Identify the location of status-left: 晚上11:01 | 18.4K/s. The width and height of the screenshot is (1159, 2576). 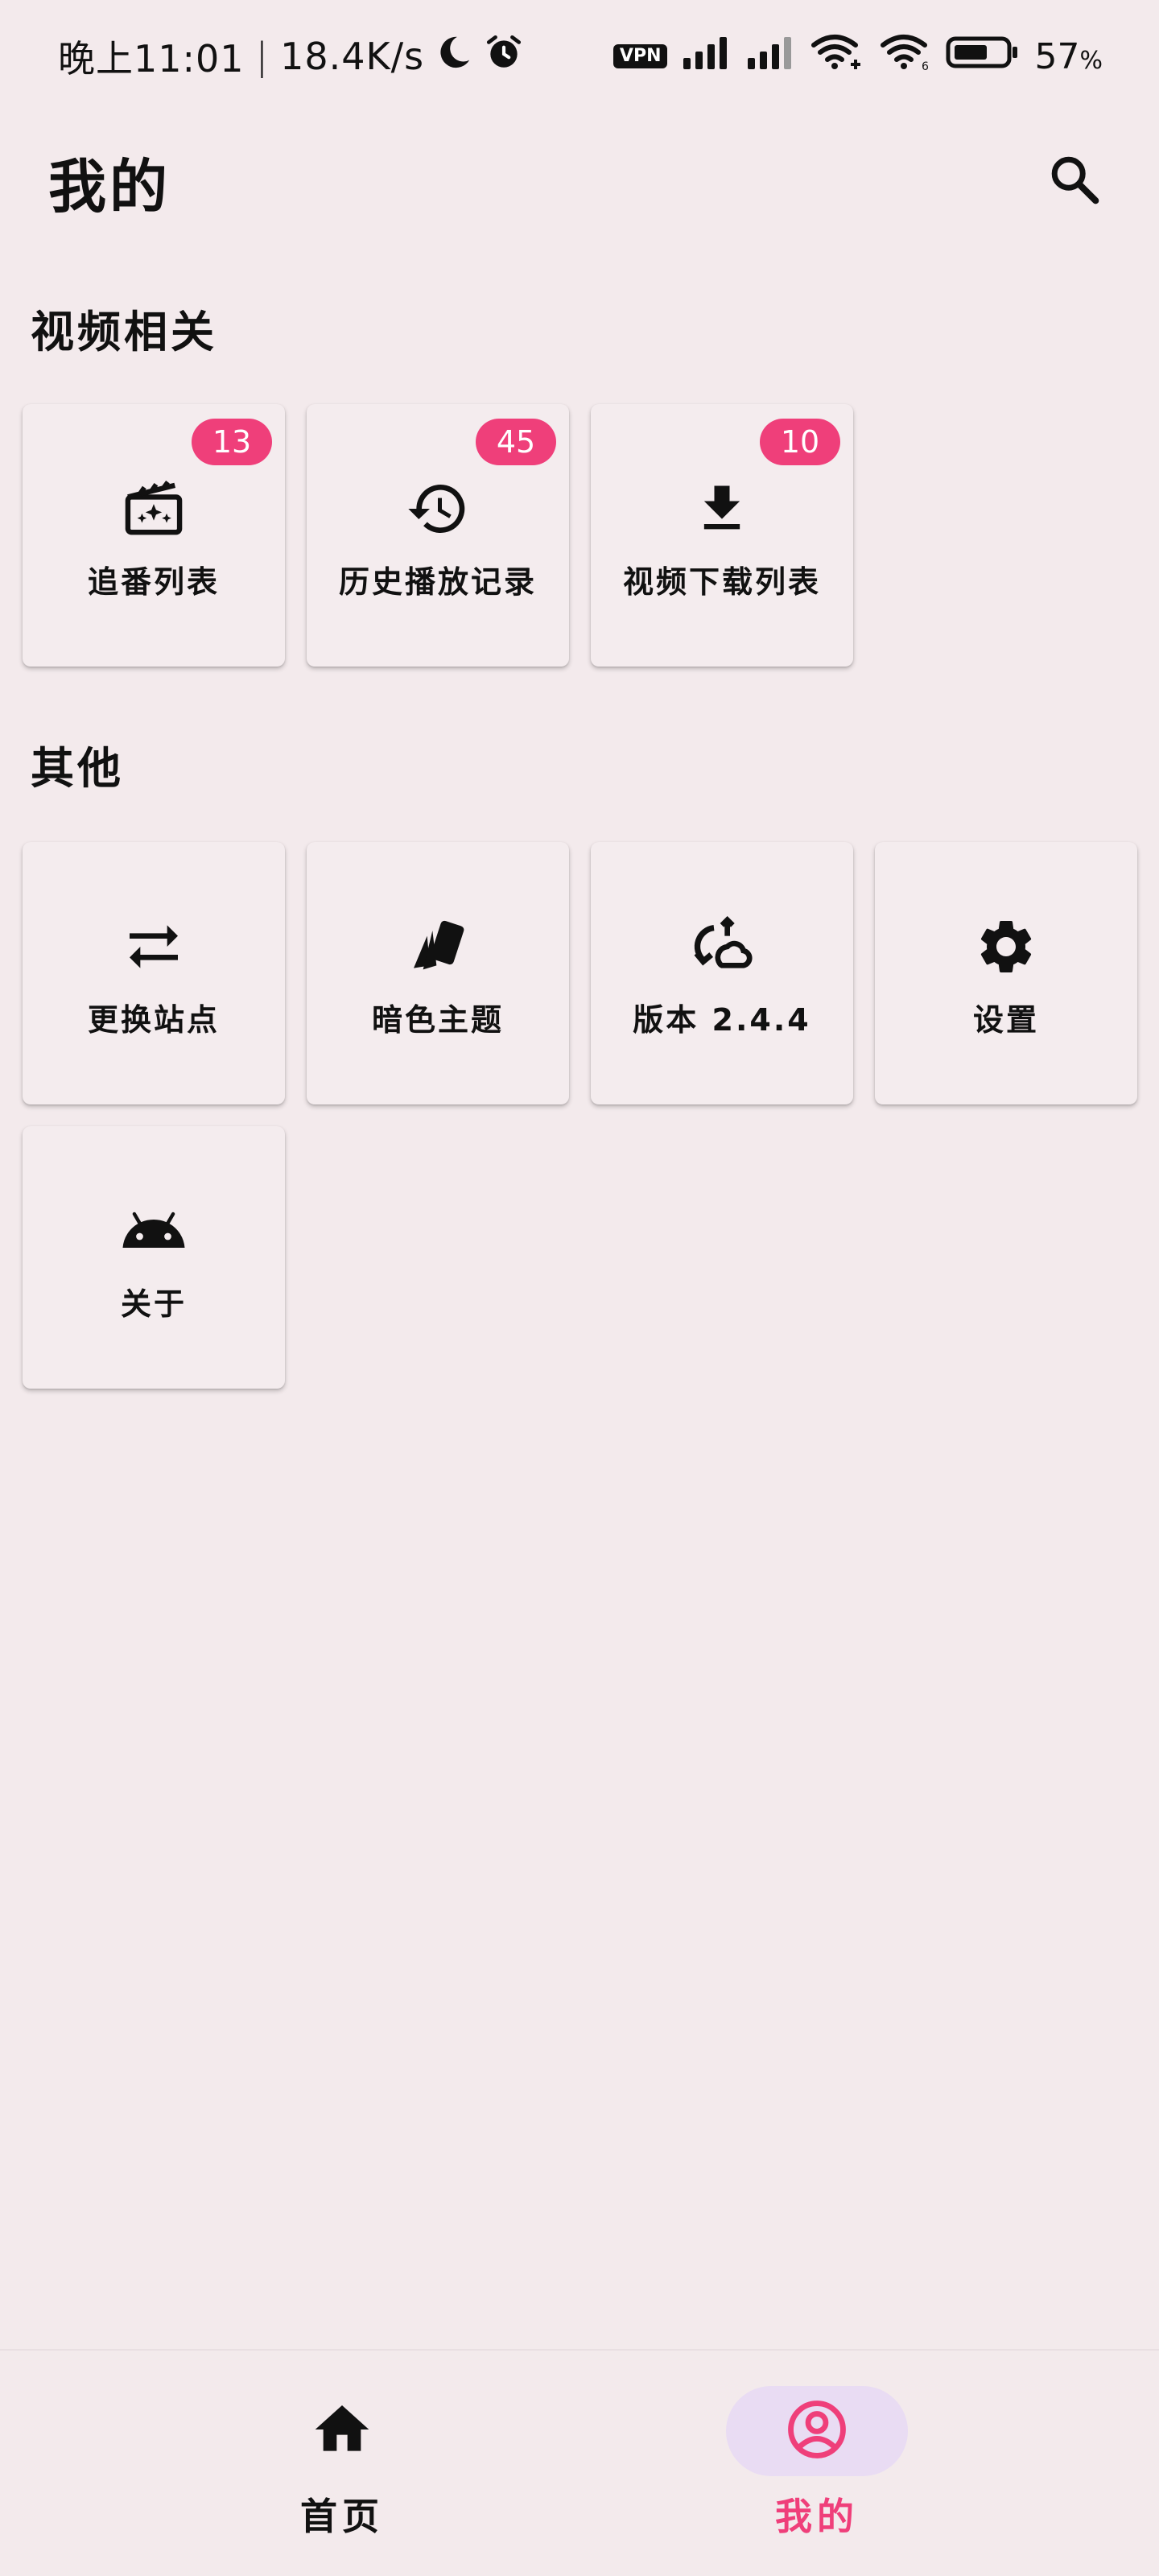
(291, 56).